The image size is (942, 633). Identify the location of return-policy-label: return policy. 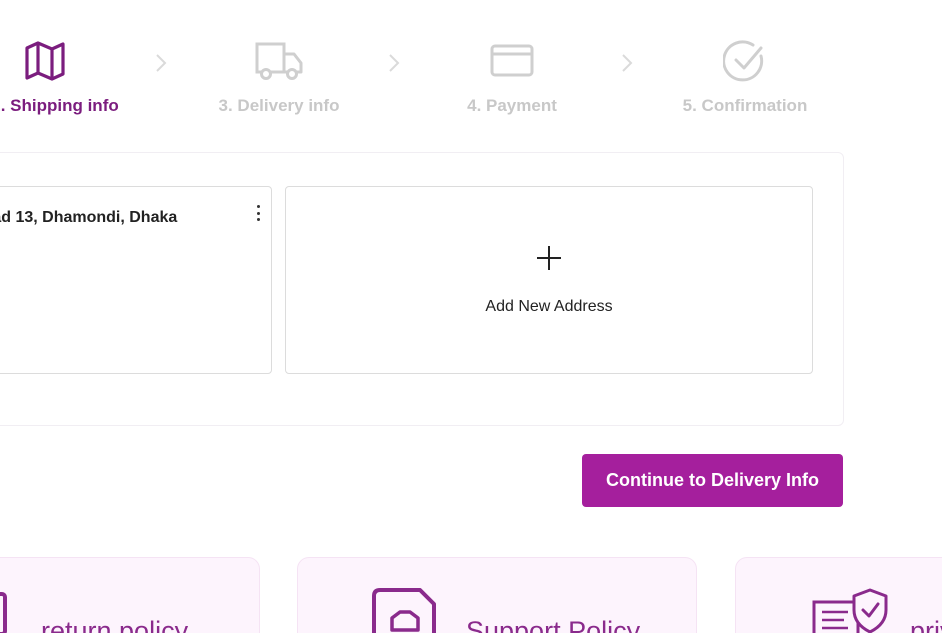
(115, 624).